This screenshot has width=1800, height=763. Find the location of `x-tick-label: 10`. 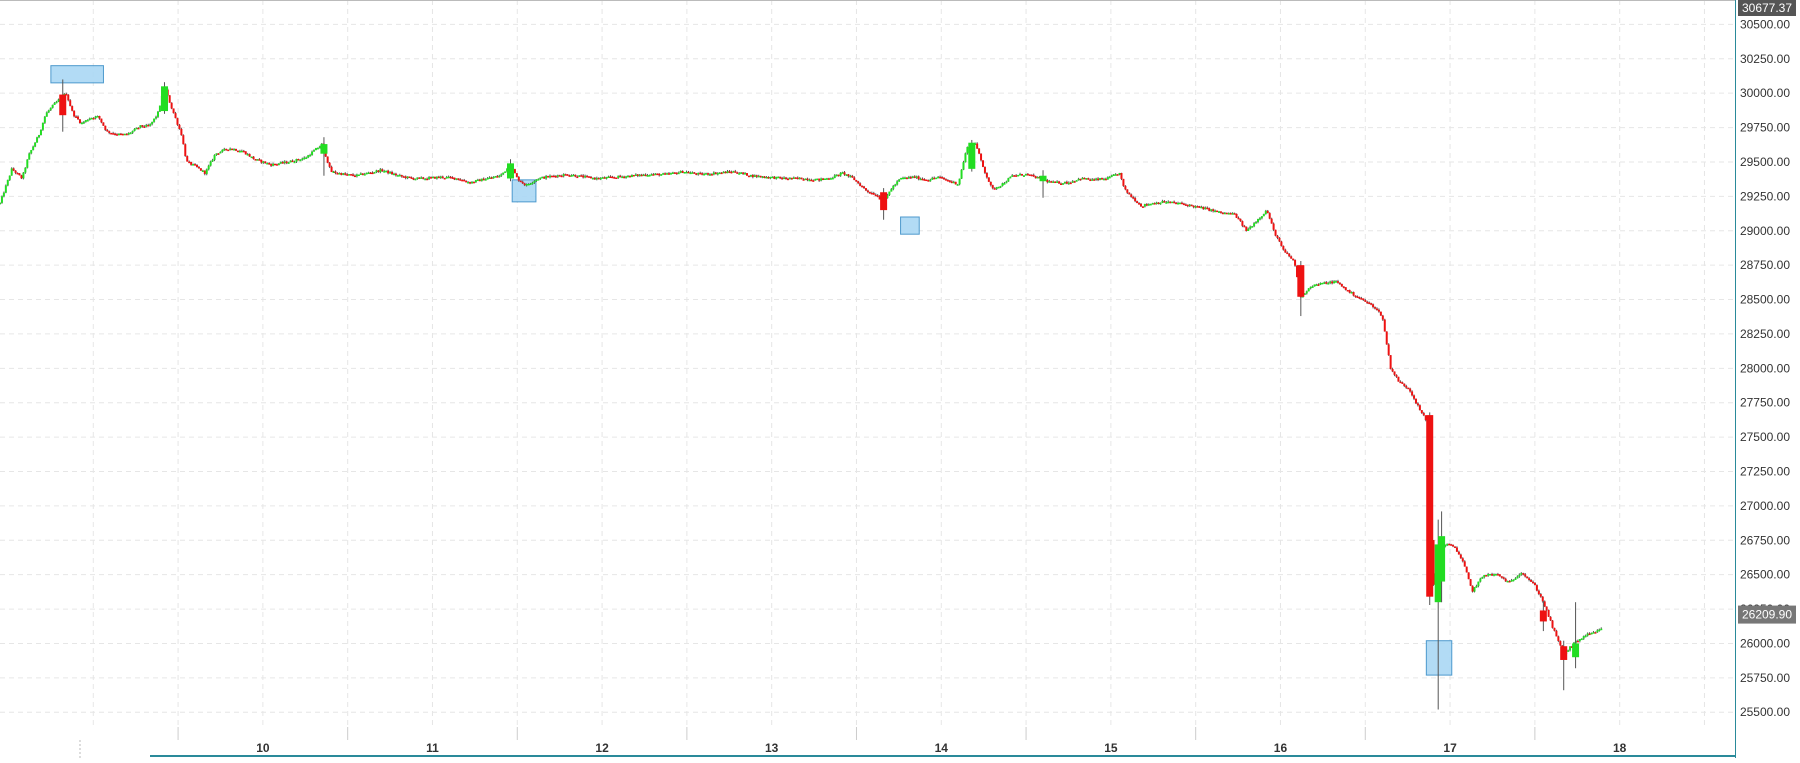

x-tick-label: 10 is located at coordinates (263, 748).